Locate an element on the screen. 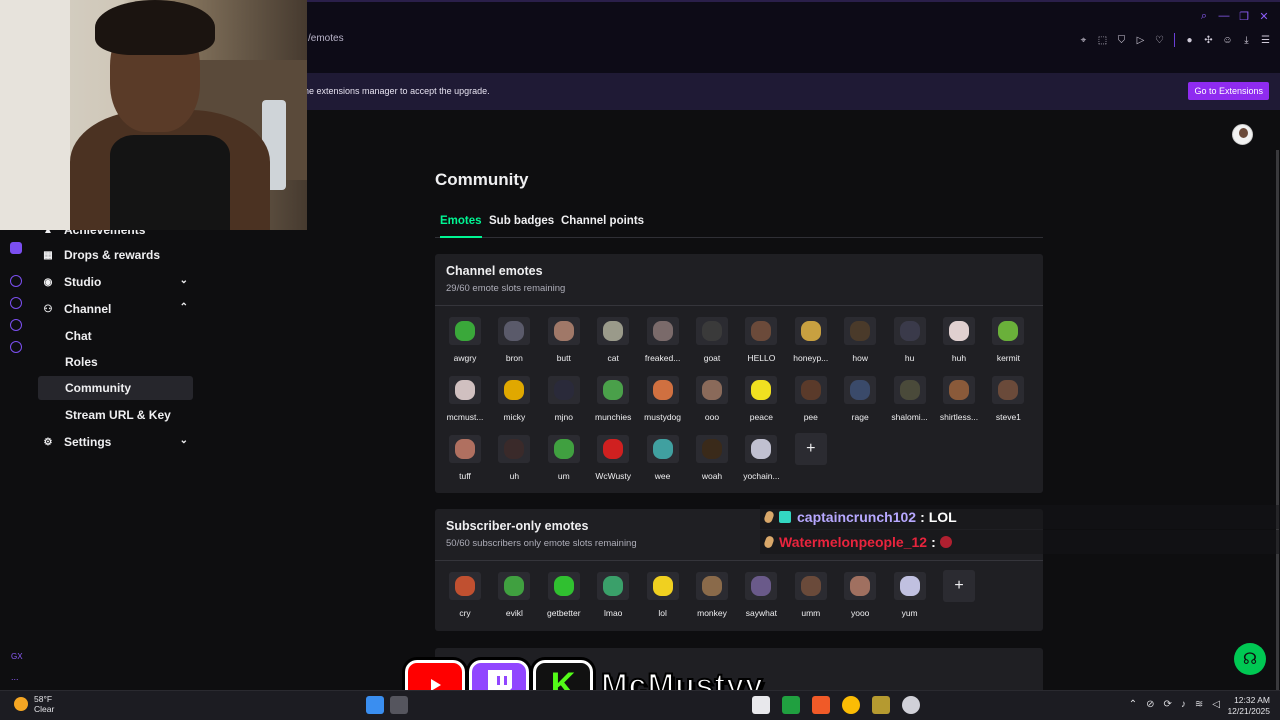  emote-item: steve1 is located at coordinates (1008, 401).